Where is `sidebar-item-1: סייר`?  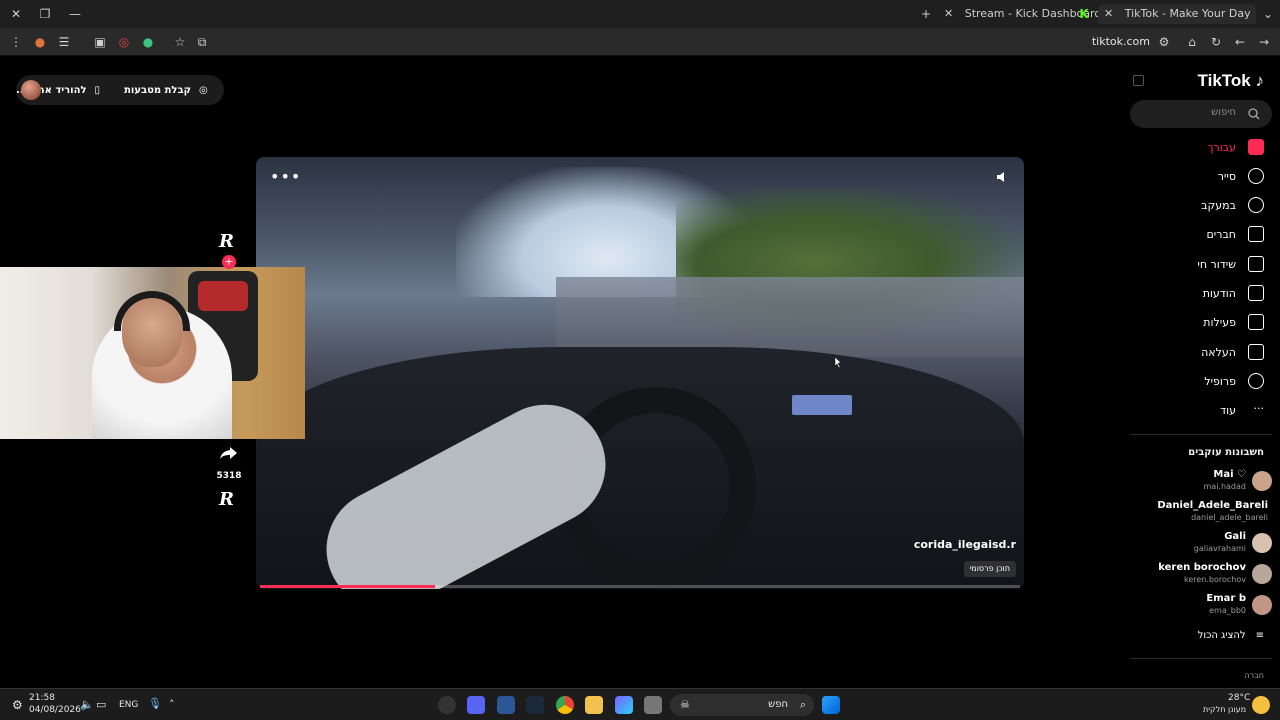 sidebar-item-1: סייר is located at coordinates (1241, 176).